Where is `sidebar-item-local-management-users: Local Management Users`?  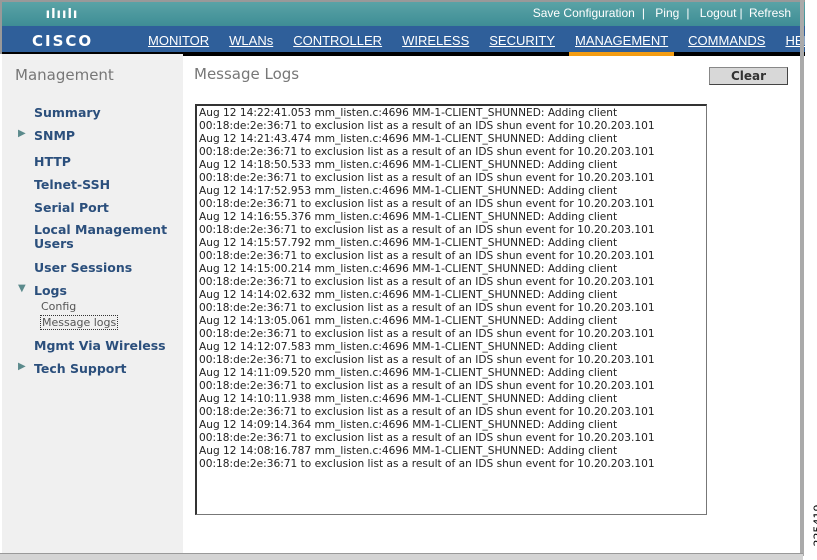
sidebar-item-local-management-users: Local Management Users is located at coordinates (100, 237).